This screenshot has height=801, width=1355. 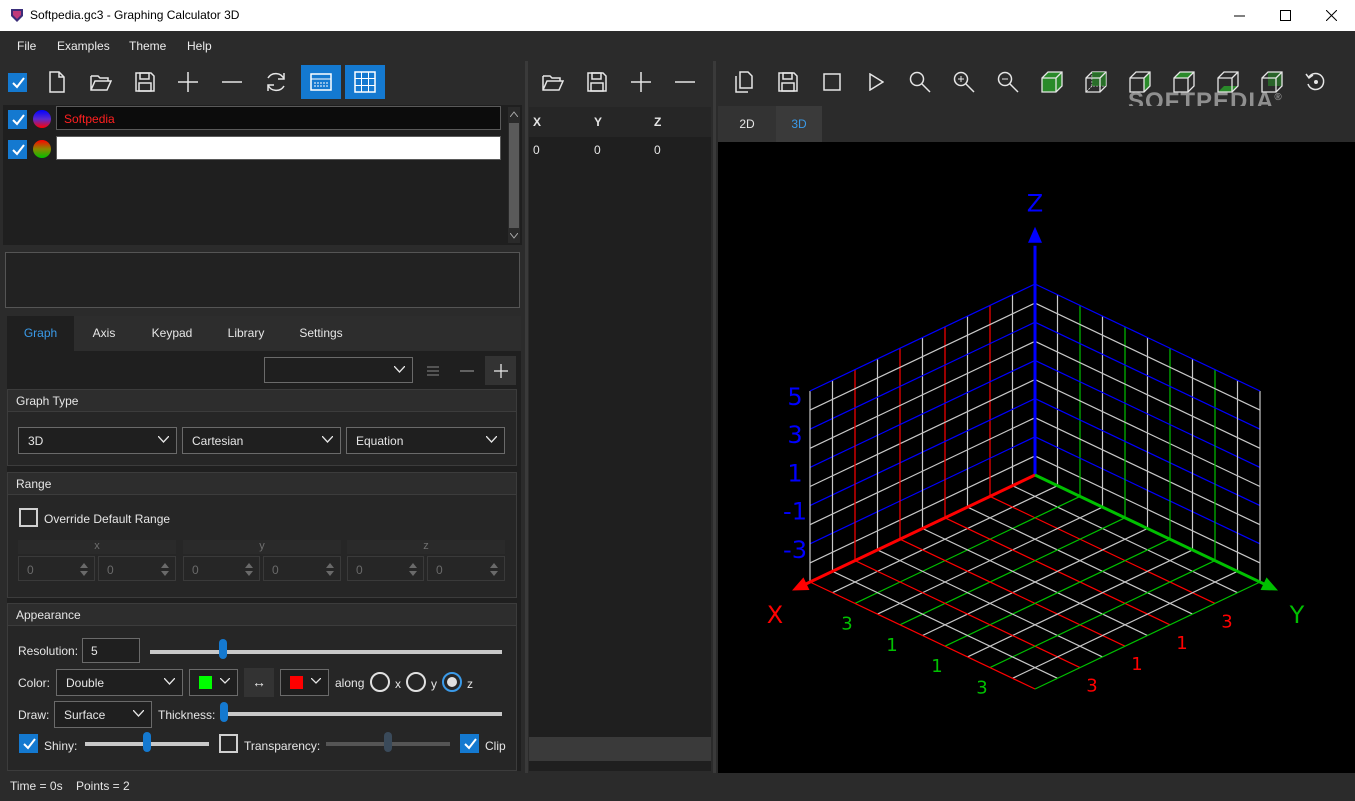 I want to click on thickness-slider, so click(x=361, y=714).